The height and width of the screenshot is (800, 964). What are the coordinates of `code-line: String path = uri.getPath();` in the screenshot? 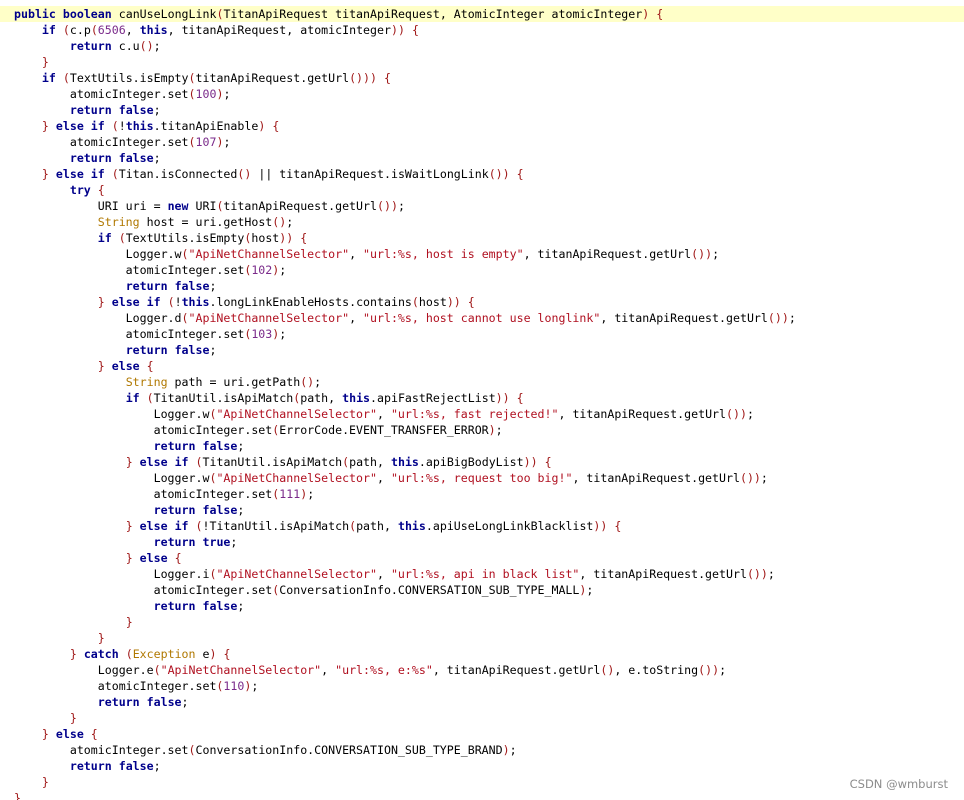 It's located at (482, 382).